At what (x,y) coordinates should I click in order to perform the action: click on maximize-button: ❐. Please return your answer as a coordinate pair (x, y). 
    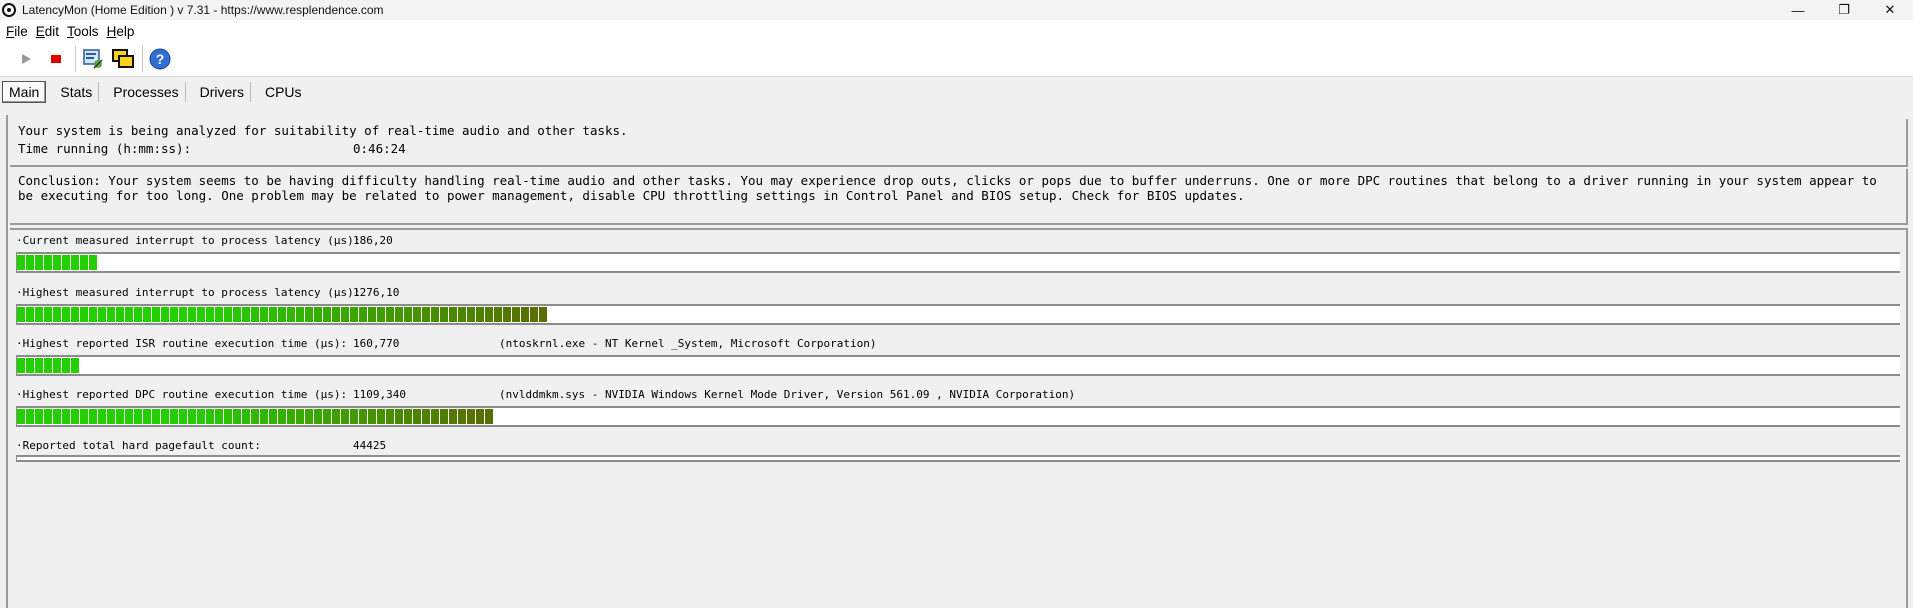
    Looking at the image, I should click on (1844, 10).